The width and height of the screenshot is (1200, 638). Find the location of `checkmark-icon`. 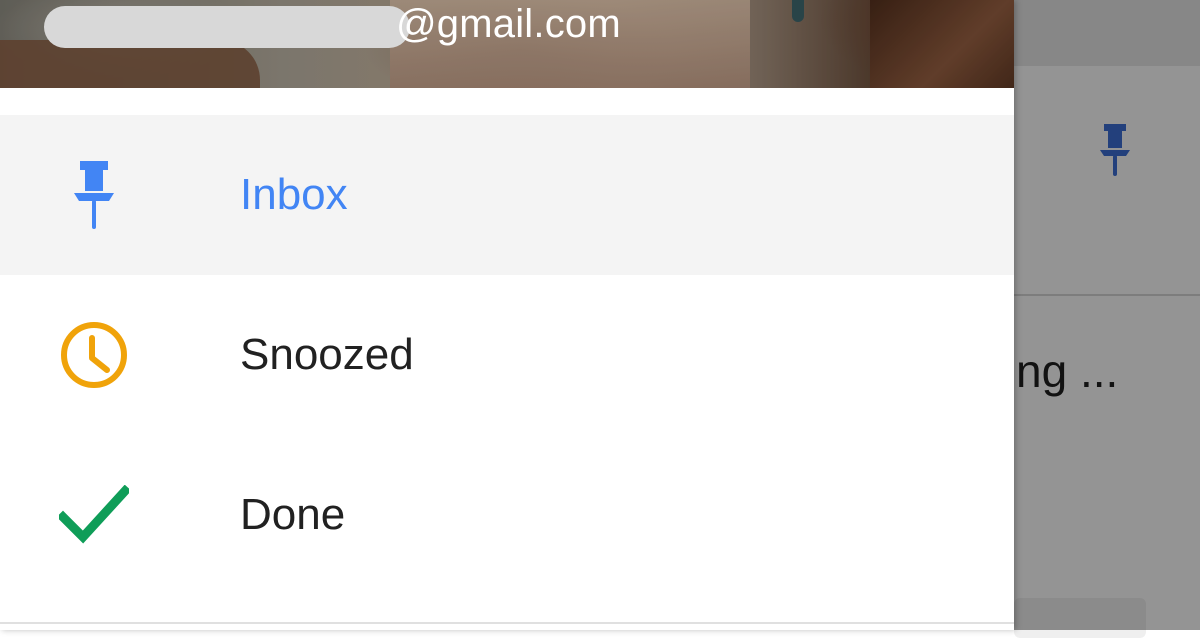

checkmark-icon is located at coordinates (94, 515).